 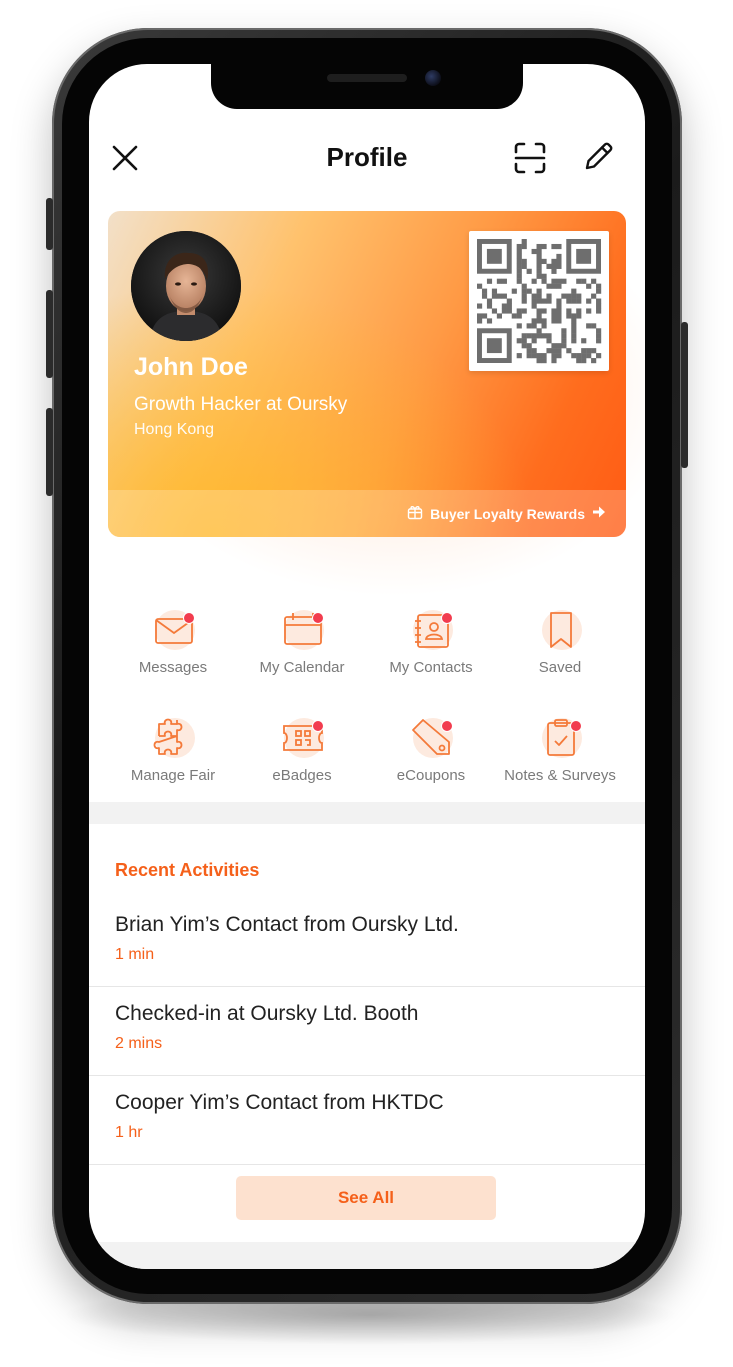 What do you see at coordinates (135, 954) in the screenshot?
I see `activity-time: 1 min` at bounding box center [135, 954].